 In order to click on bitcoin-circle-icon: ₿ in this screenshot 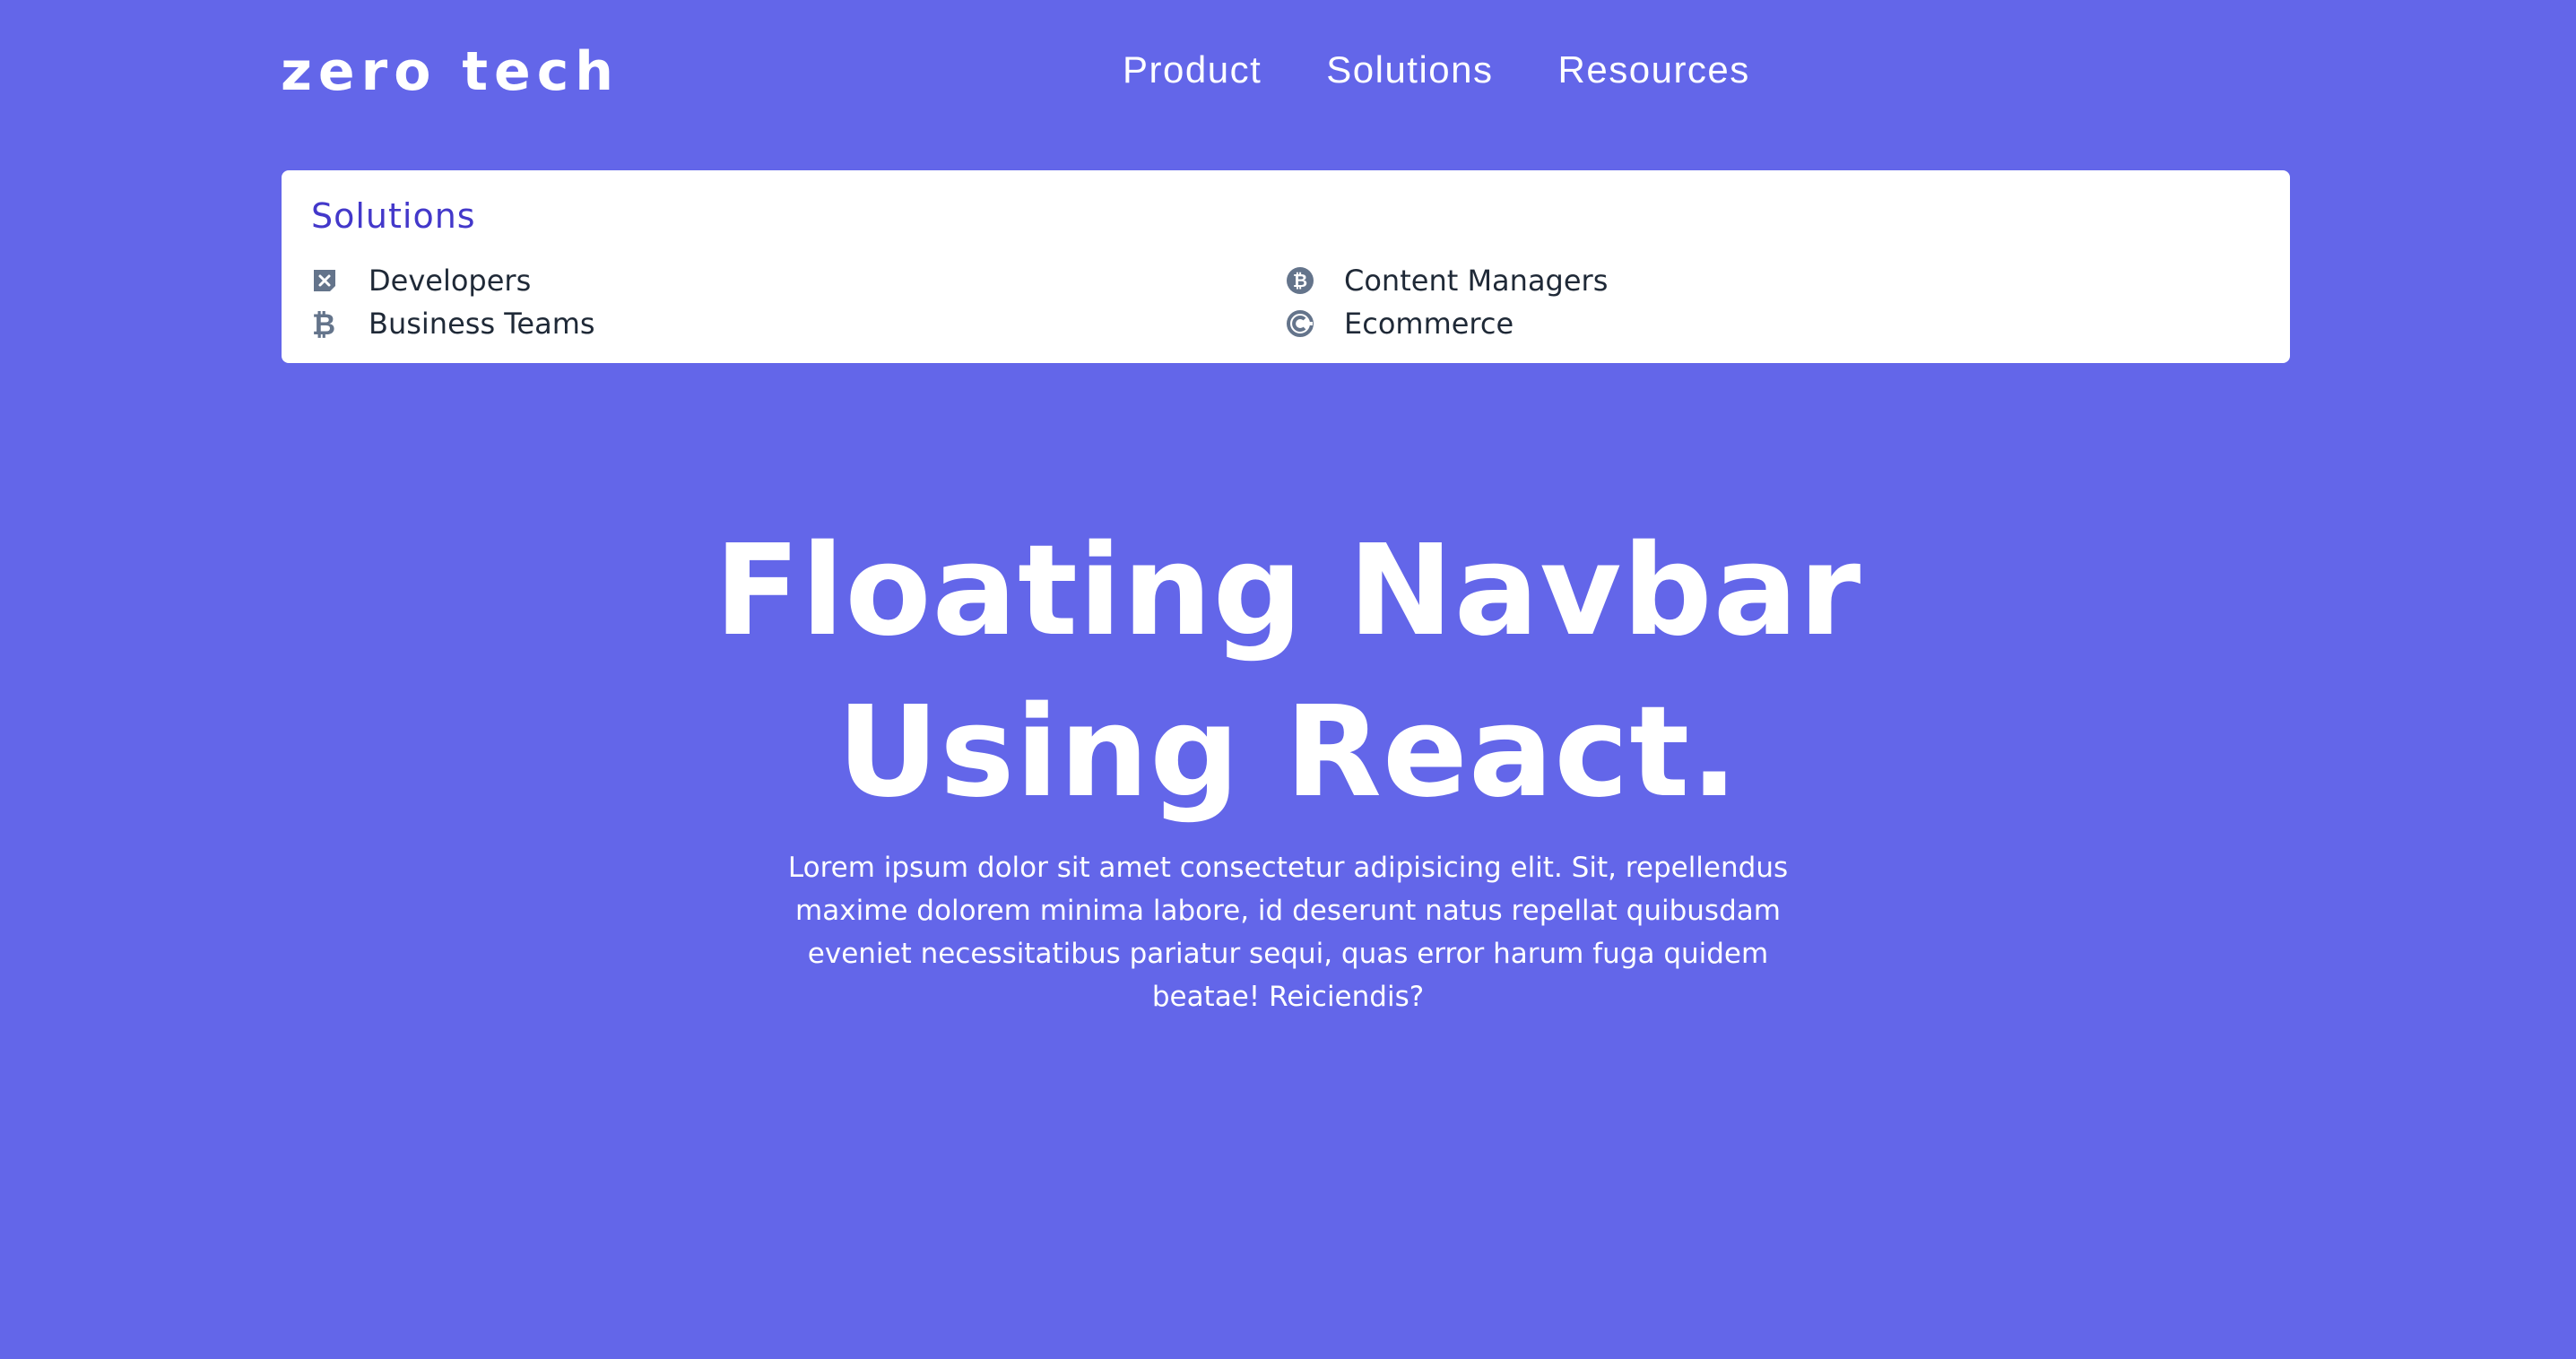, I will do `click(1300, 280)`.